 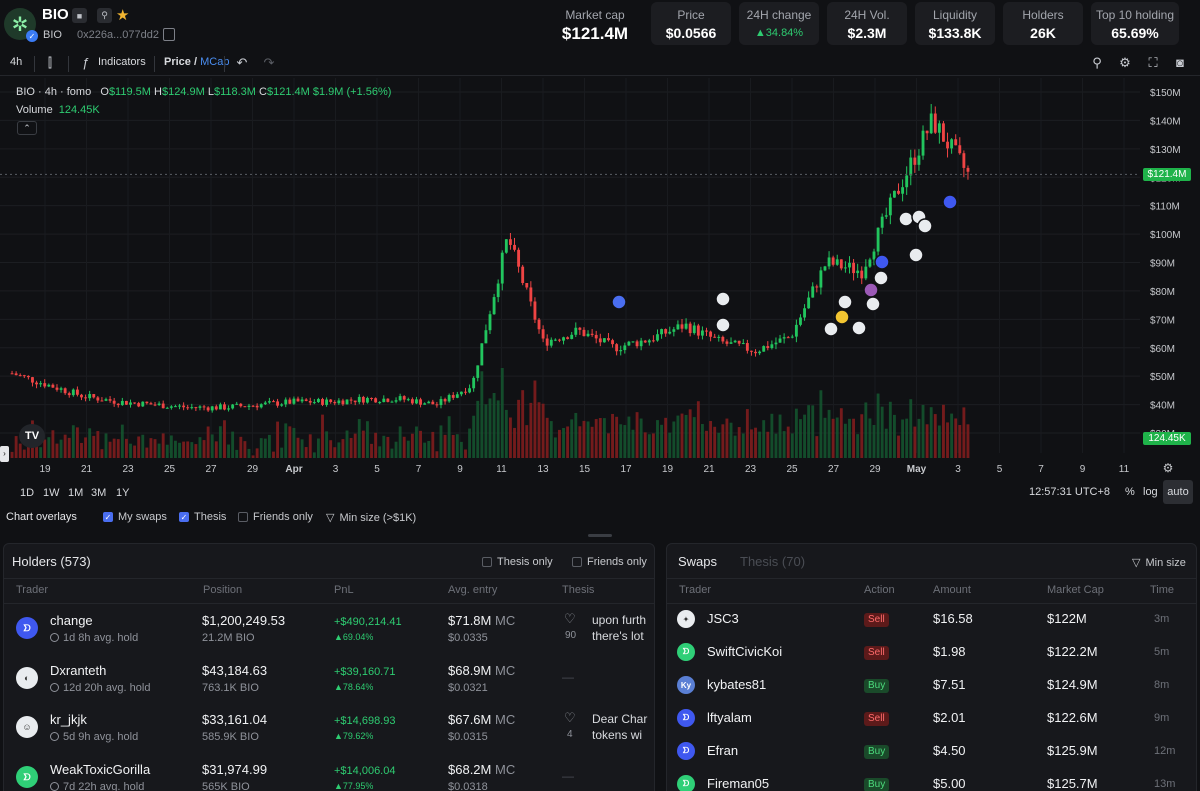 I want to click on square-icon: ■, so click(x=79, y=15).